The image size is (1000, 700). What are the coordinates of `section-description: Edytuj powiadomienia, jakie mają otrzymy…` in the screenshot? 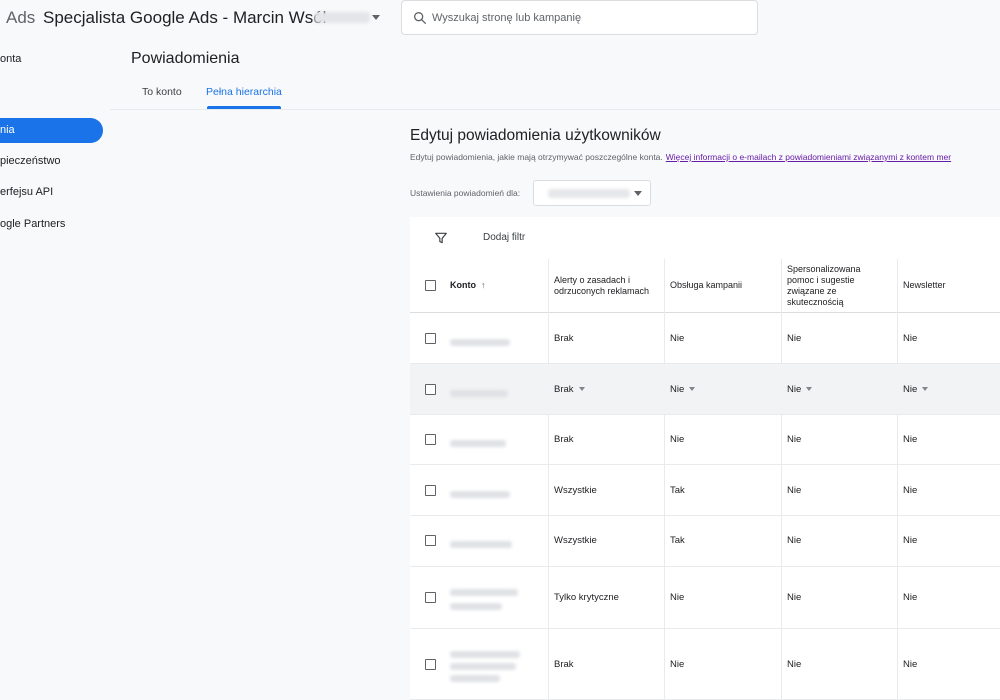 It's located at (680, 157).